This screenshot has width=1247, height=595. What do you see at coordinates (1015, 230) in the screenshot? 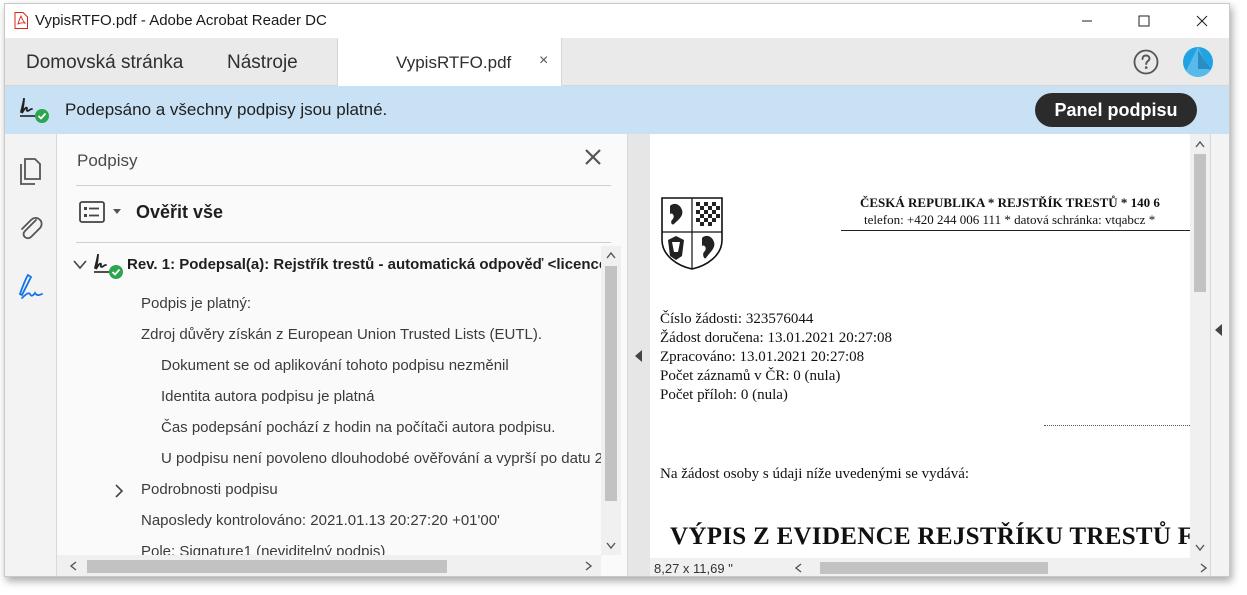
I see `header-rule` at bounding box center [1015, 230].